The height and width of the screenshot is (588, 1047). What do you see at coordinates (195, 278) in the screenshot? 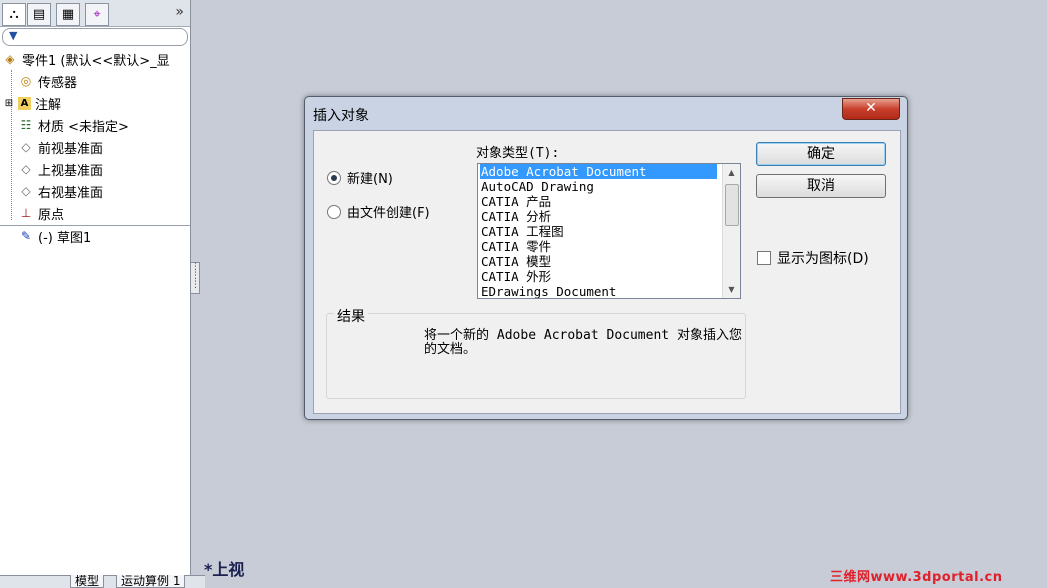
I see `panel-splitter-handle: ⋮ ⋮ ⋮` at bounding box center [195, 278].